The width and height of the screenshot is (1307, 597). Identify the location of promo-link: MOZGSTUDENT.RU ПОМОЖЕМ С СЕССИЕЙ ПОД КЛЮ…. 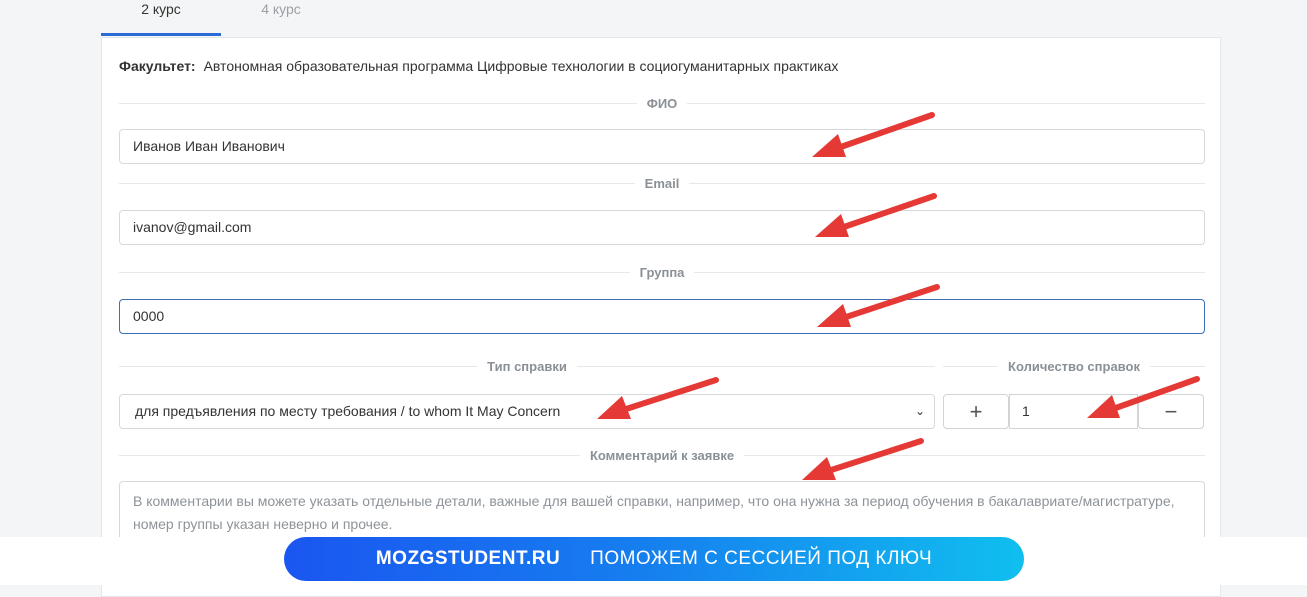
(654, 559).